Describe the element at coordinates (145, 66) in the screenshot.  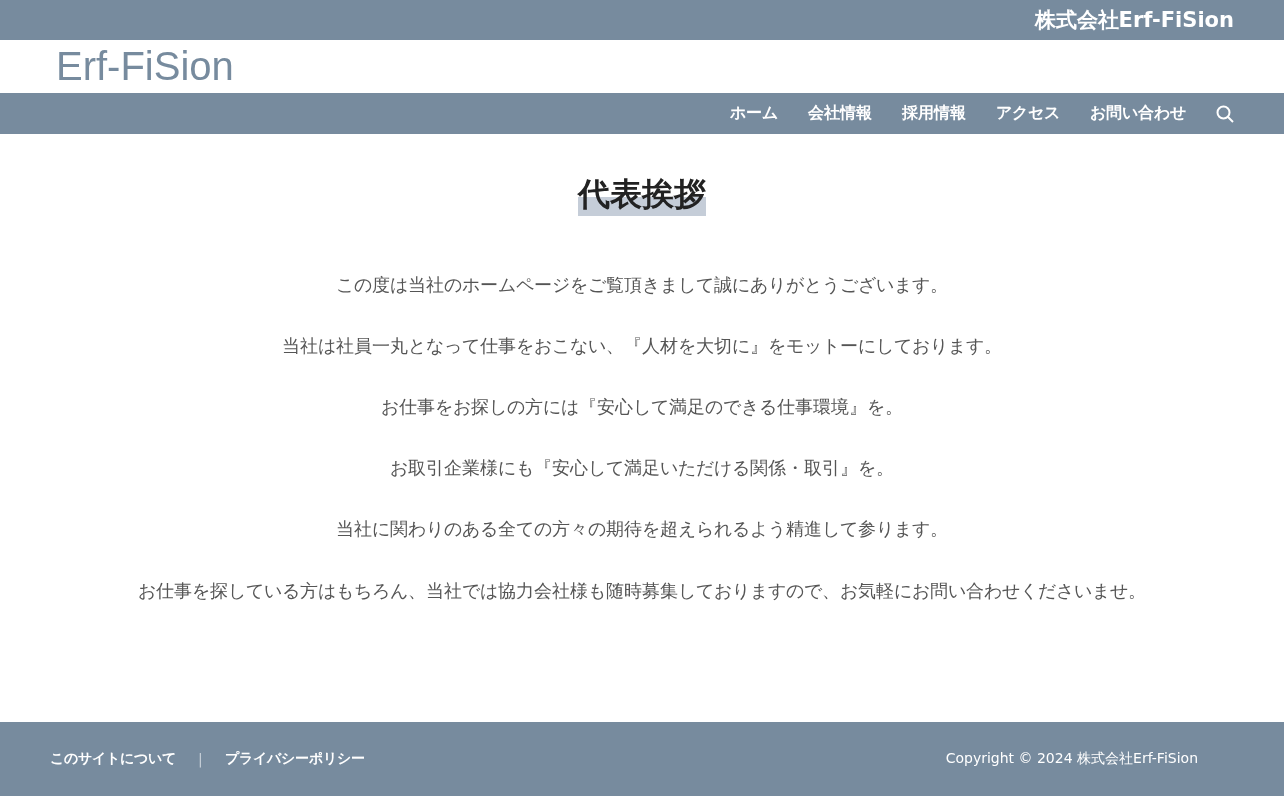
I see `logo: Erf-FiSion` at that location.